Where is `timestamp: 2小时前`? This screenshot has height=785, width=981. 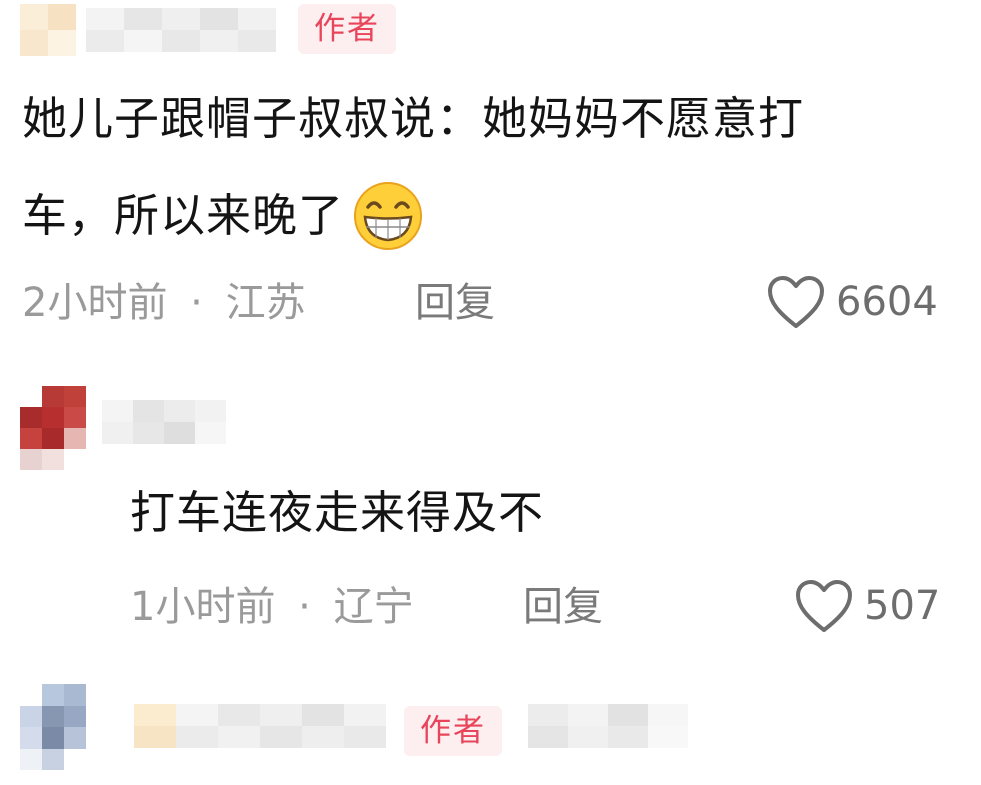 timestamp: 2小时前 is located at coordinates (95, 303).